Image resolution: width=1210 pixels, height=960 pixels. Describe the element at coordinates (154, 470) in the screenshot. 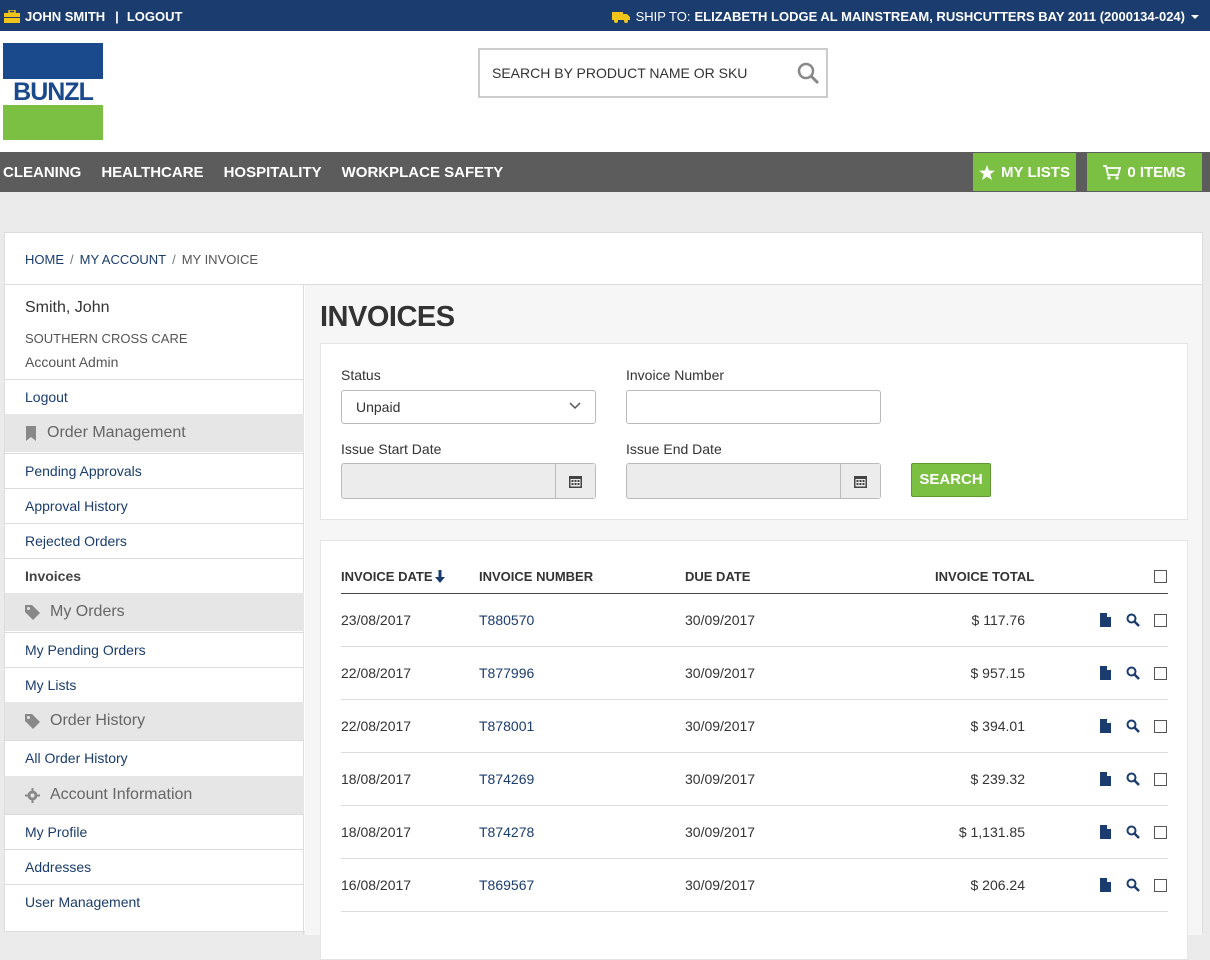

I see `sidebar-item-pending-approvals: Pending Approvals` at that location.